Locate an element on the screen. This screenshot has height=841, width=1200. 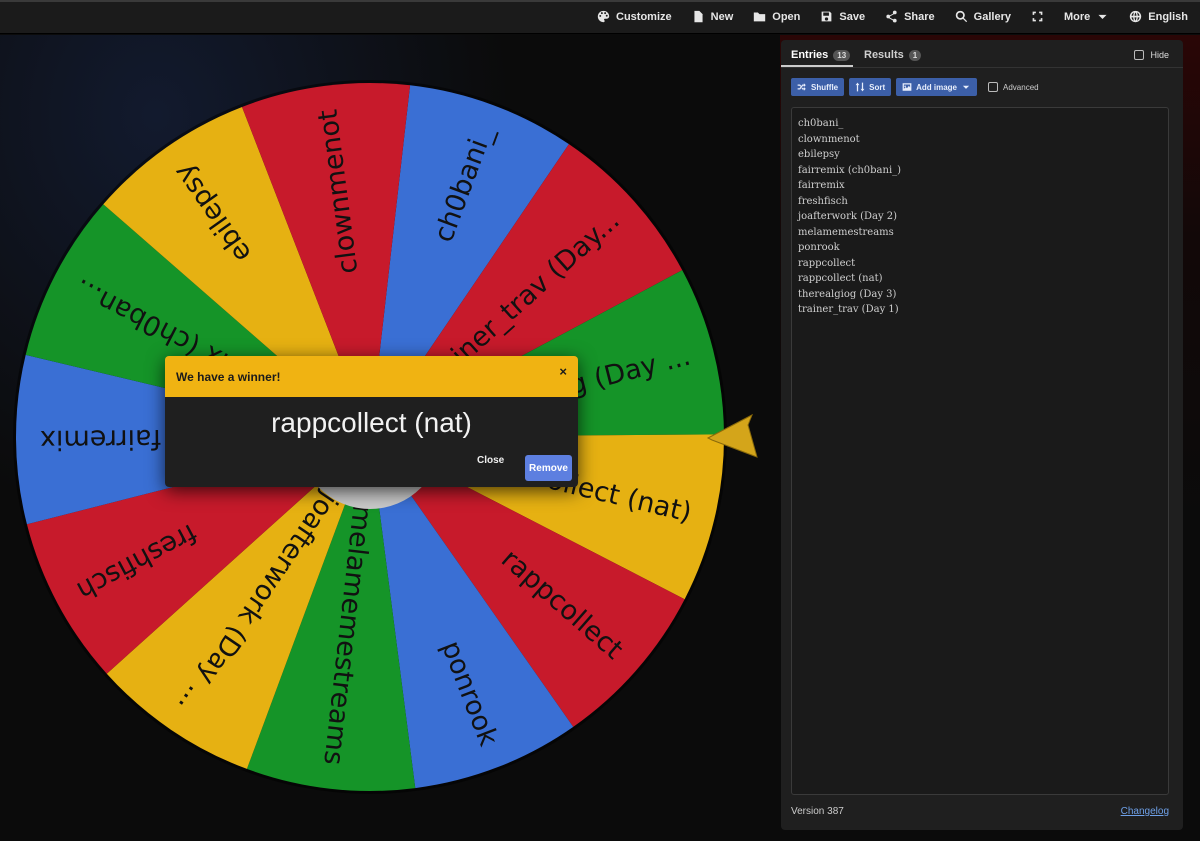
entry-line: fairremix (ch0bani_) is located at coordinates (850, 170).